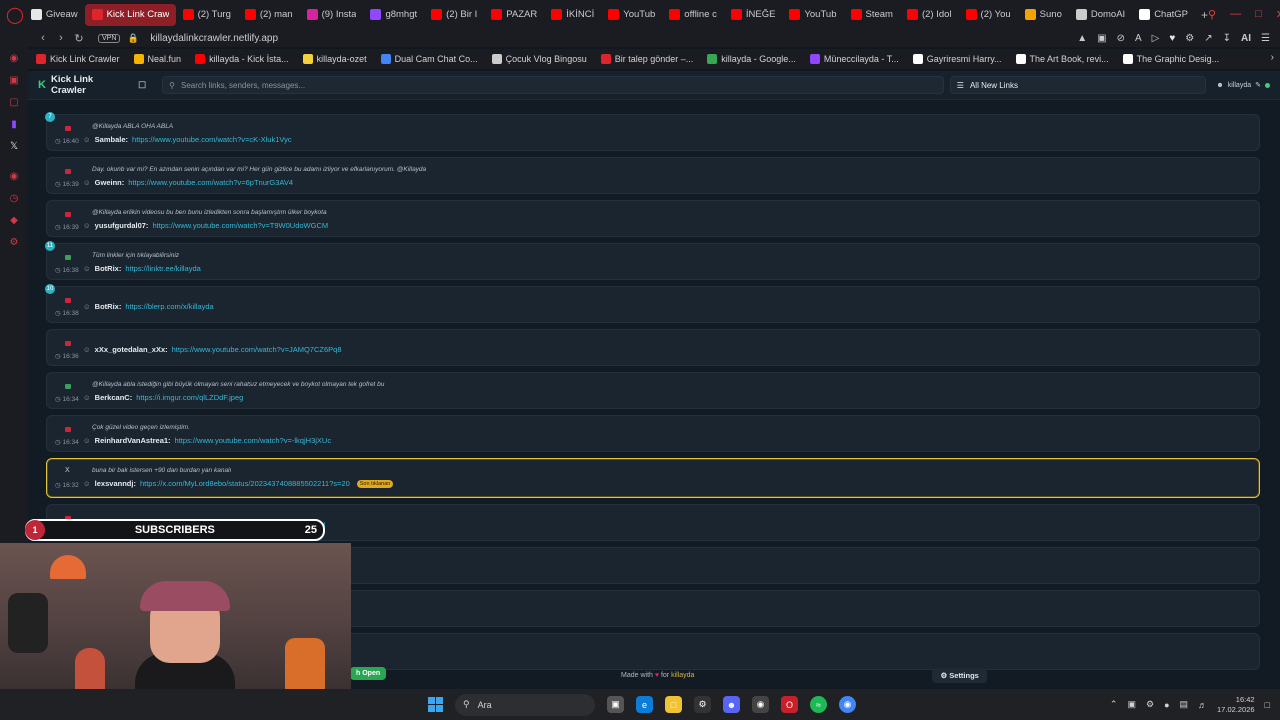 Image resolution: width=1280 pixels, height=720 pixels. Describe the element at coordinates (269, 15) in the screenshot. I see `browser-tab: (2) man` at that location.